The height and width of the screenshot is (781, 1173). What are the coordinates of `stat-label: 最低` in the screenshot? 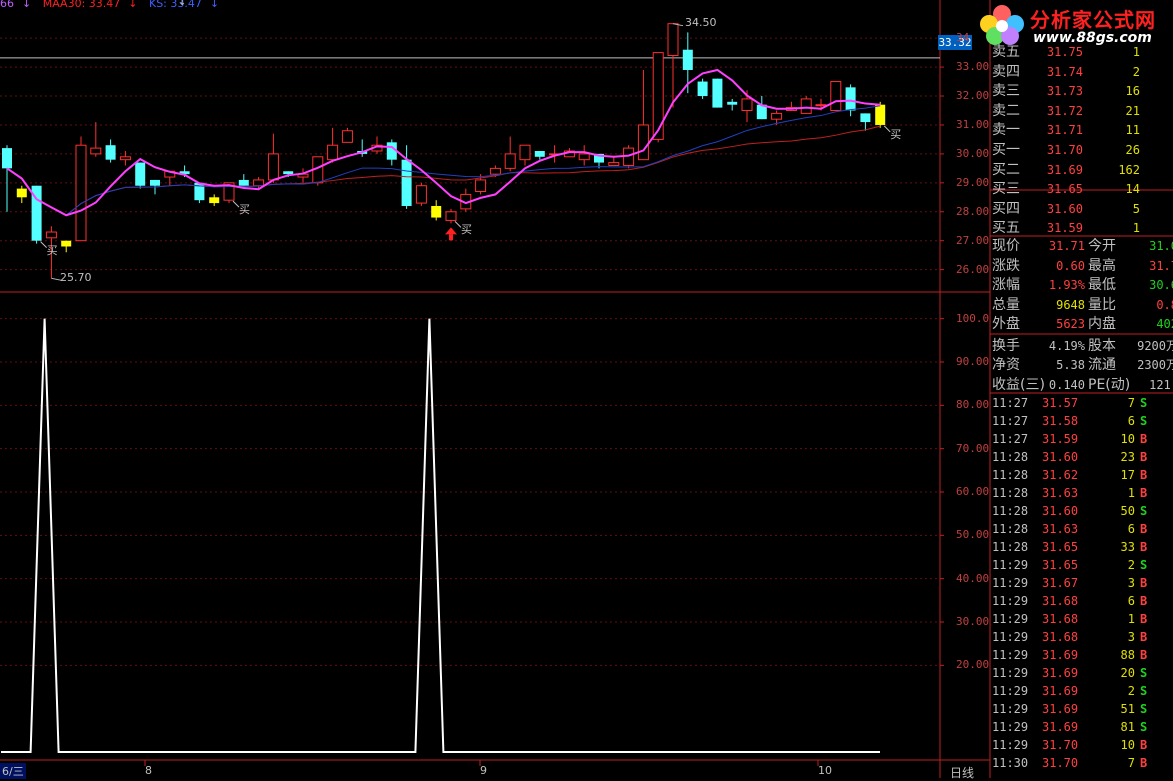 It's located at (1102, 285).